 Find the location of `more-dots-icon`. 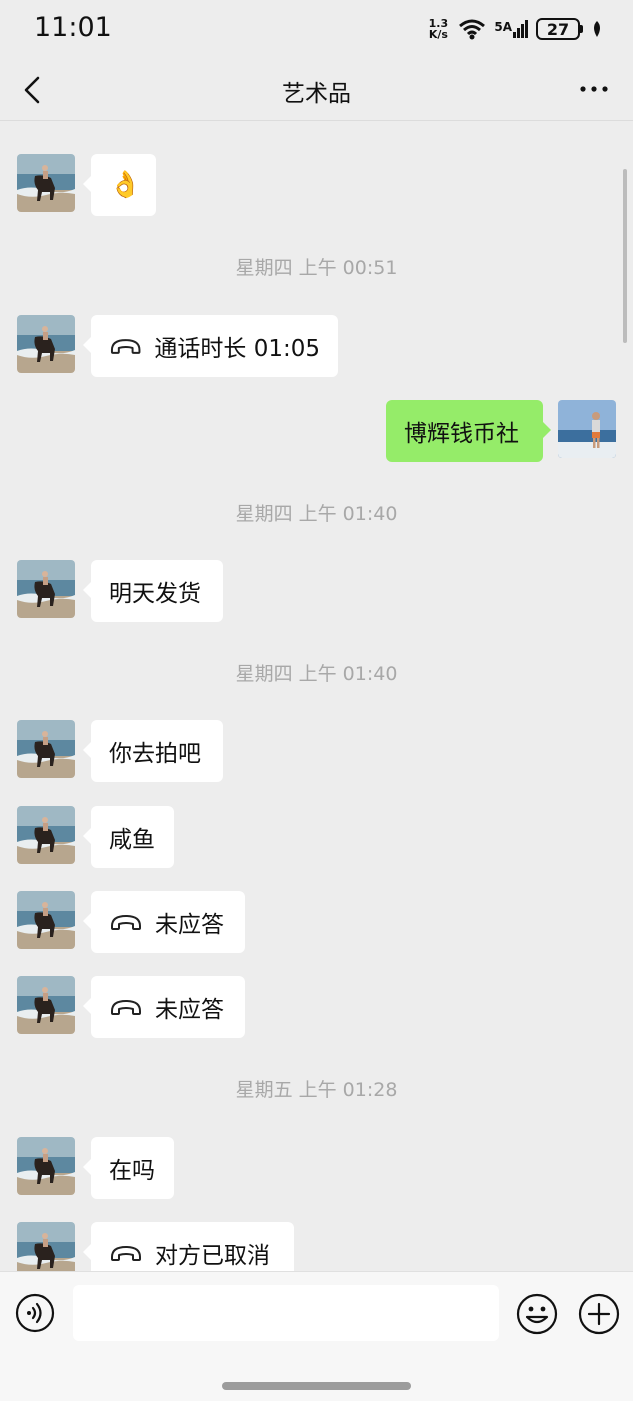

more-dots-icon is located at coordinates (594, 89).